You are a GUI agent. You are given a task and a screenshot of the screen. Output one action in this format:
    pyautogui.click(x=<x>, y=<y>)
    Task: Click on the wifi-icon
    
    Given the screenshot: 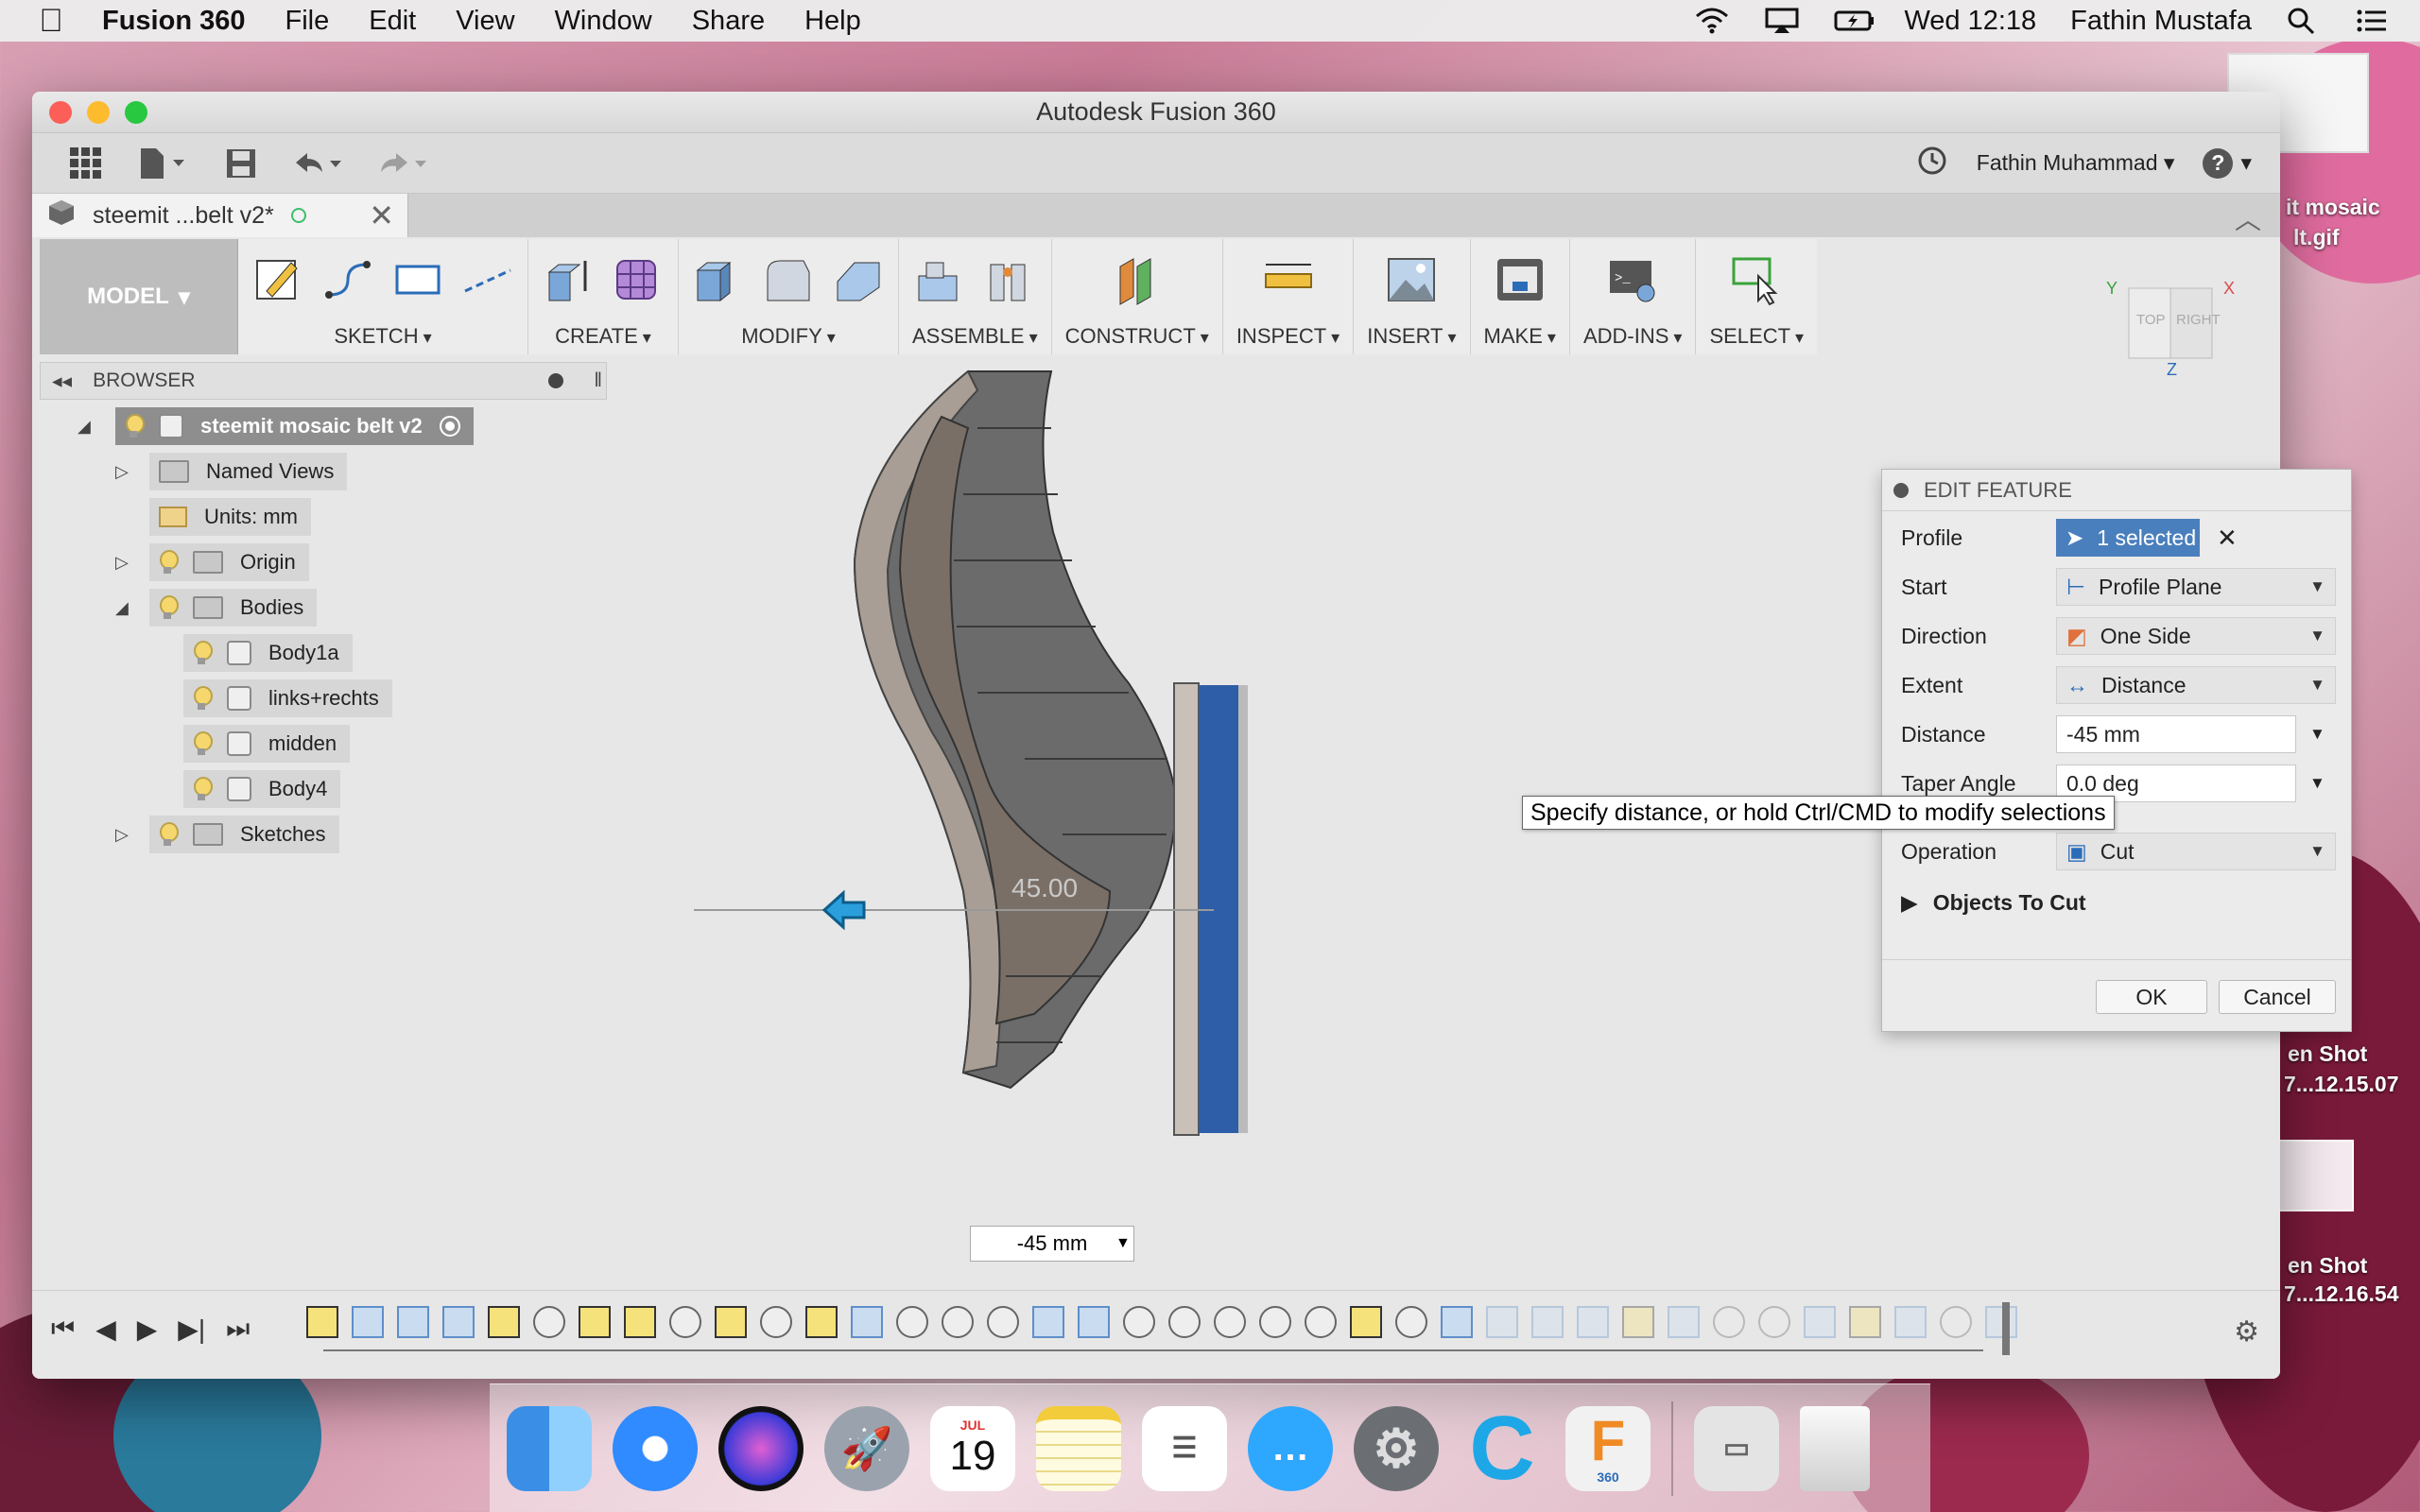 What is the action you would take?
    pyautogui.click(x=1712, y=21)
    